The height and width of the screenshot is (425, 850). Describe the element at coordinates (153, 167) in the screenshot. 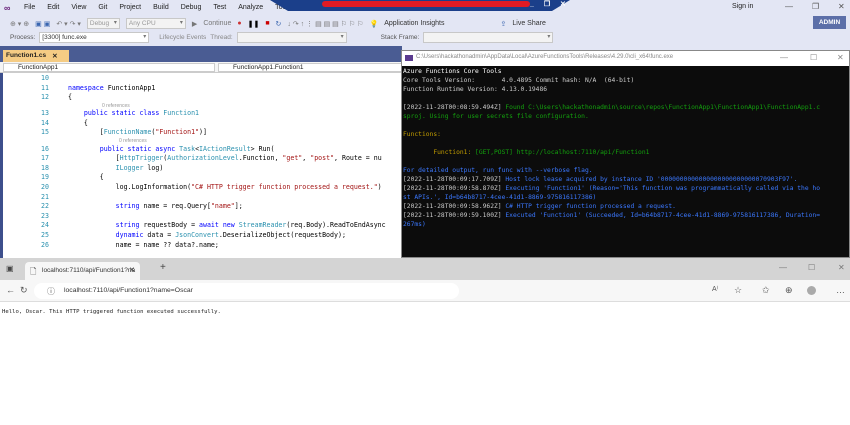

I see `code-token: log)` at that location.